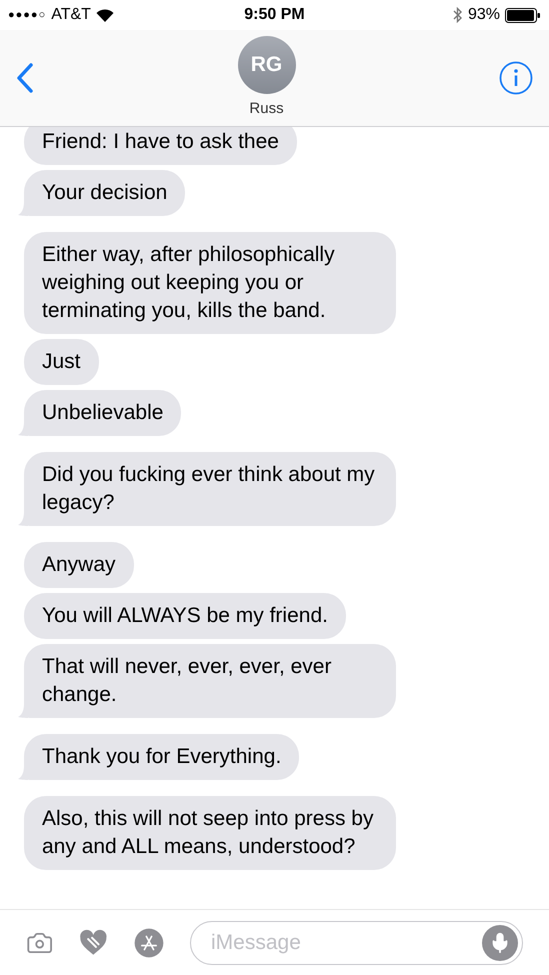  What do you see at coordinates (267, 65) in the screenshot?
I see `contact-avatar: RG` at bounding box center [267, 65].